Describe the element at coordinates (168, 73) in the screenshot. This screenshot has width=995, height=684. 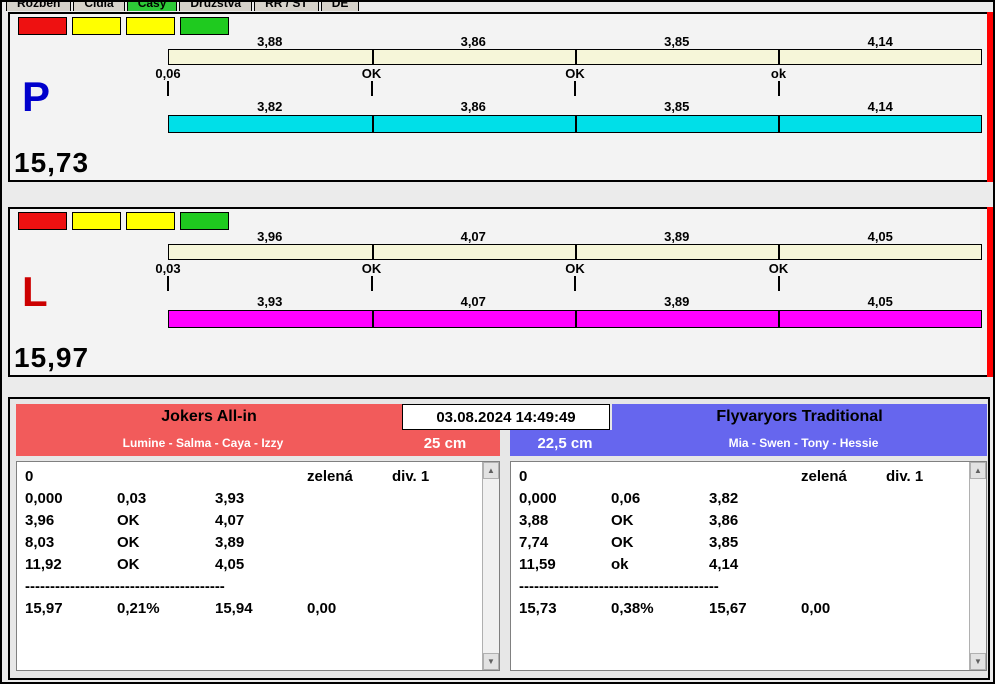
I see `crossing-status: 0,06` at that location.